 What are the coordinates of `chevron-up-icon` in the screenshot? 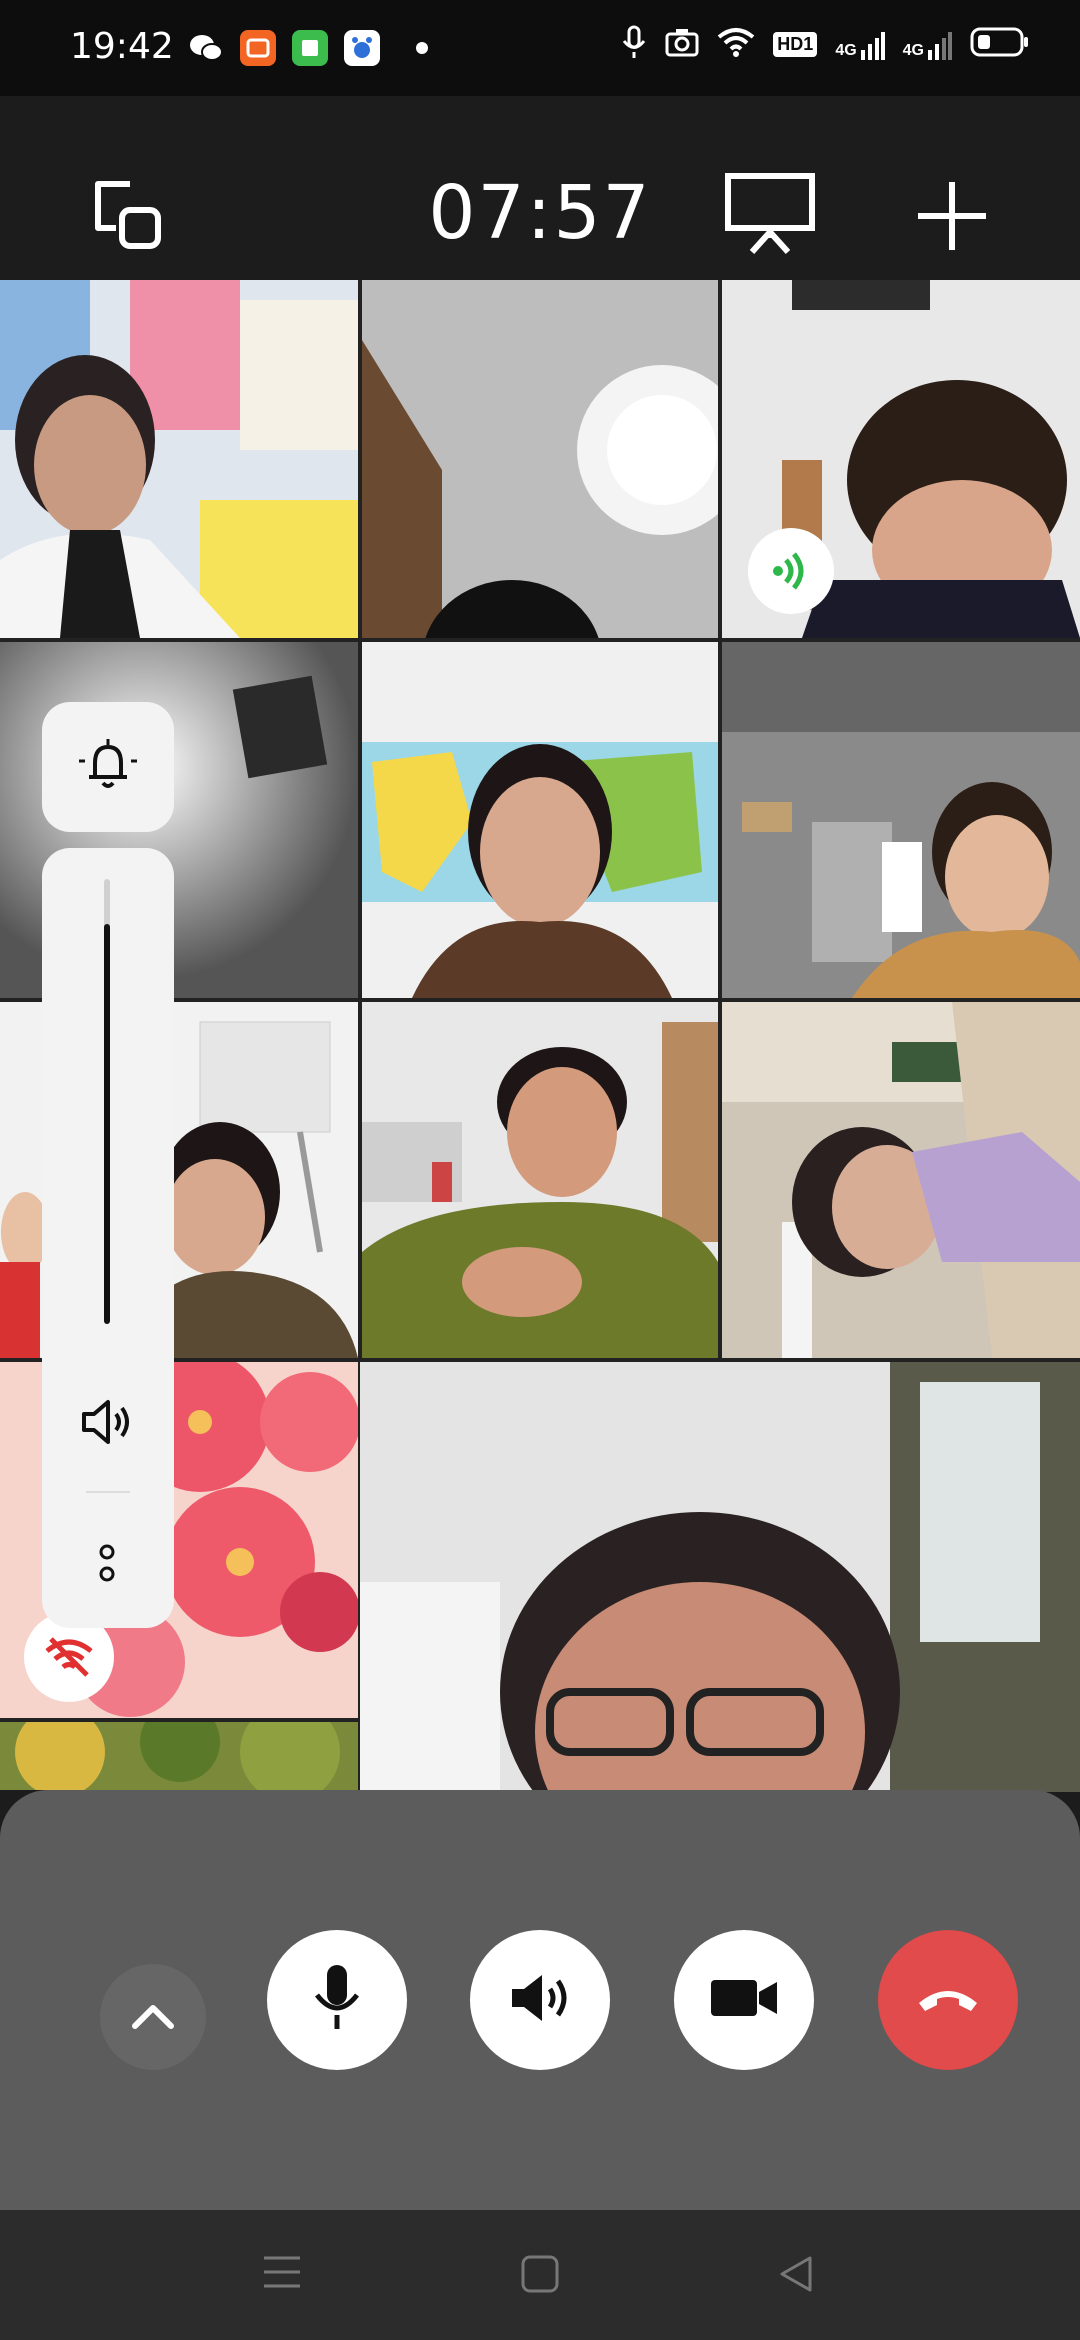 It's located at (153, 2017).